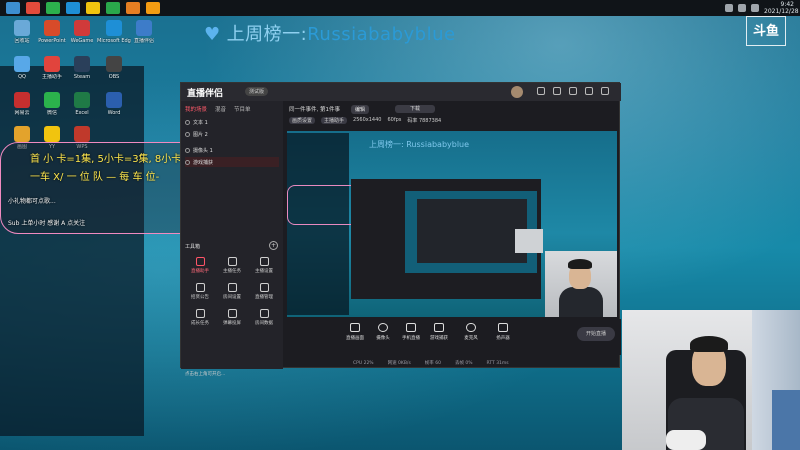 Image resolution: width=800 pixels, height=450 pixels. I want to click on tab-program: 节目单, so click(242, 109).